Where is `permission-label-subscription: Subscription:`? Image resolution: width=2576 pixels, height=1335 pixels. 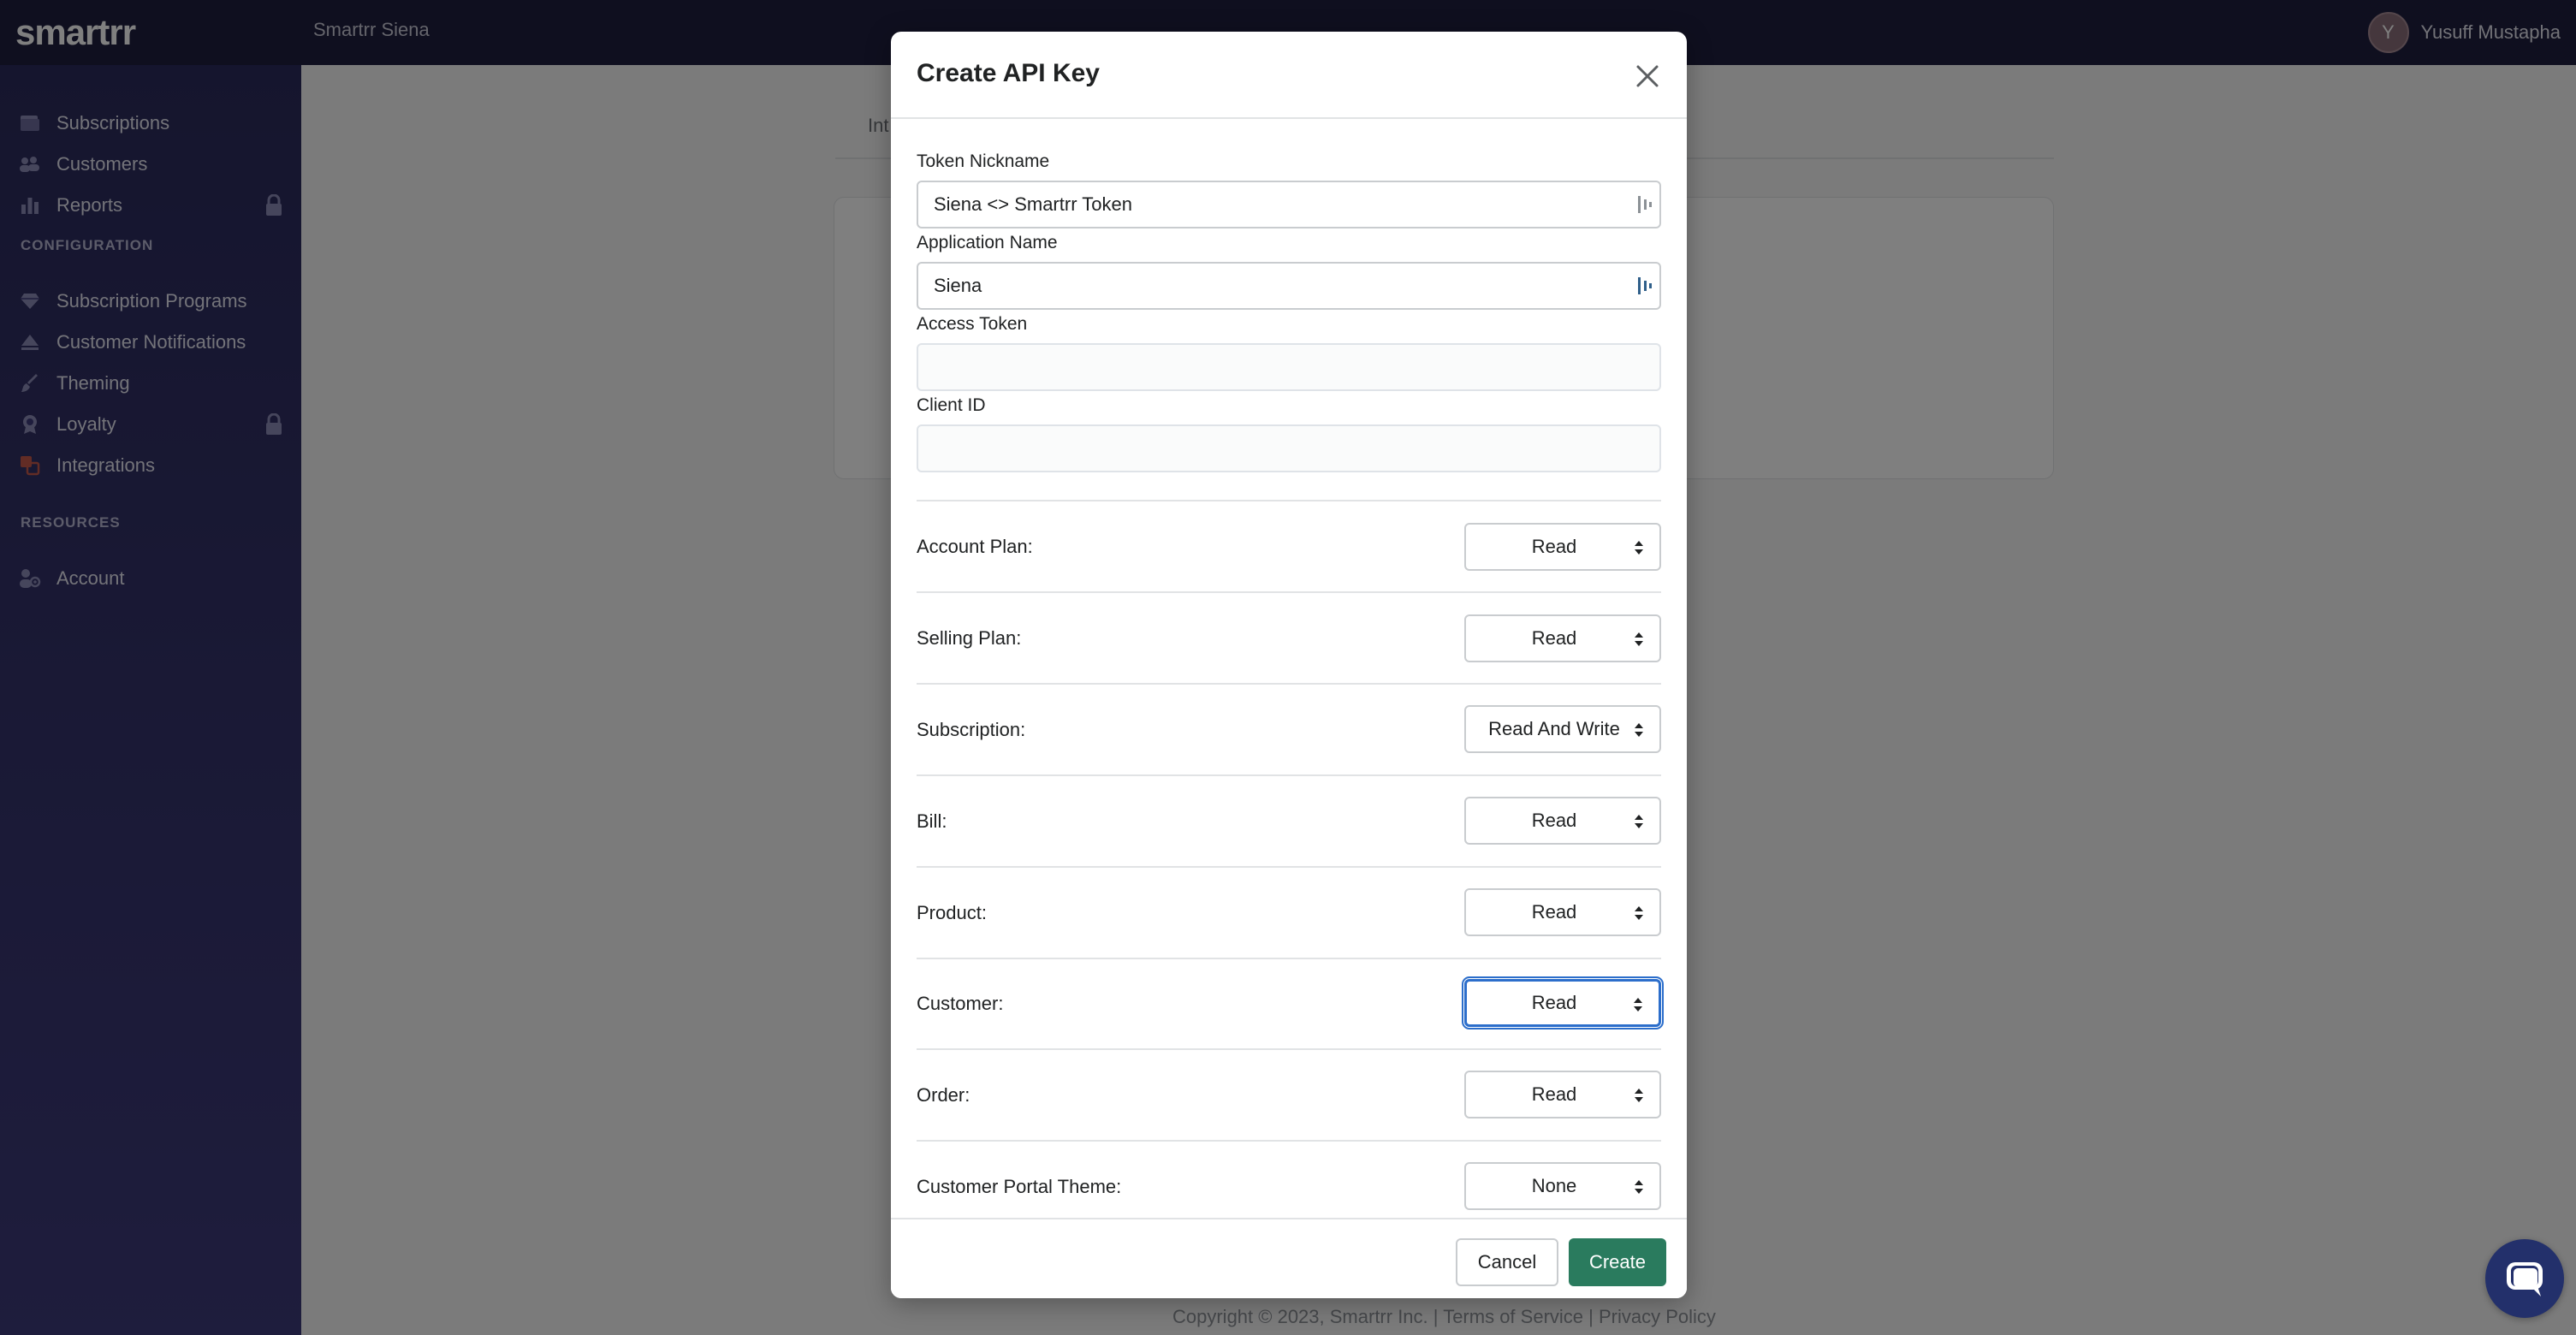 permission-label-subscription: Subscription: is located at coordinates (971, 729).